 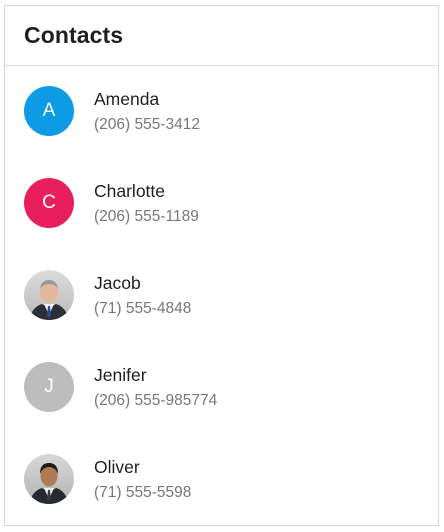 I want to click on contact-name: Charlotte, so click(x=130, y=191).